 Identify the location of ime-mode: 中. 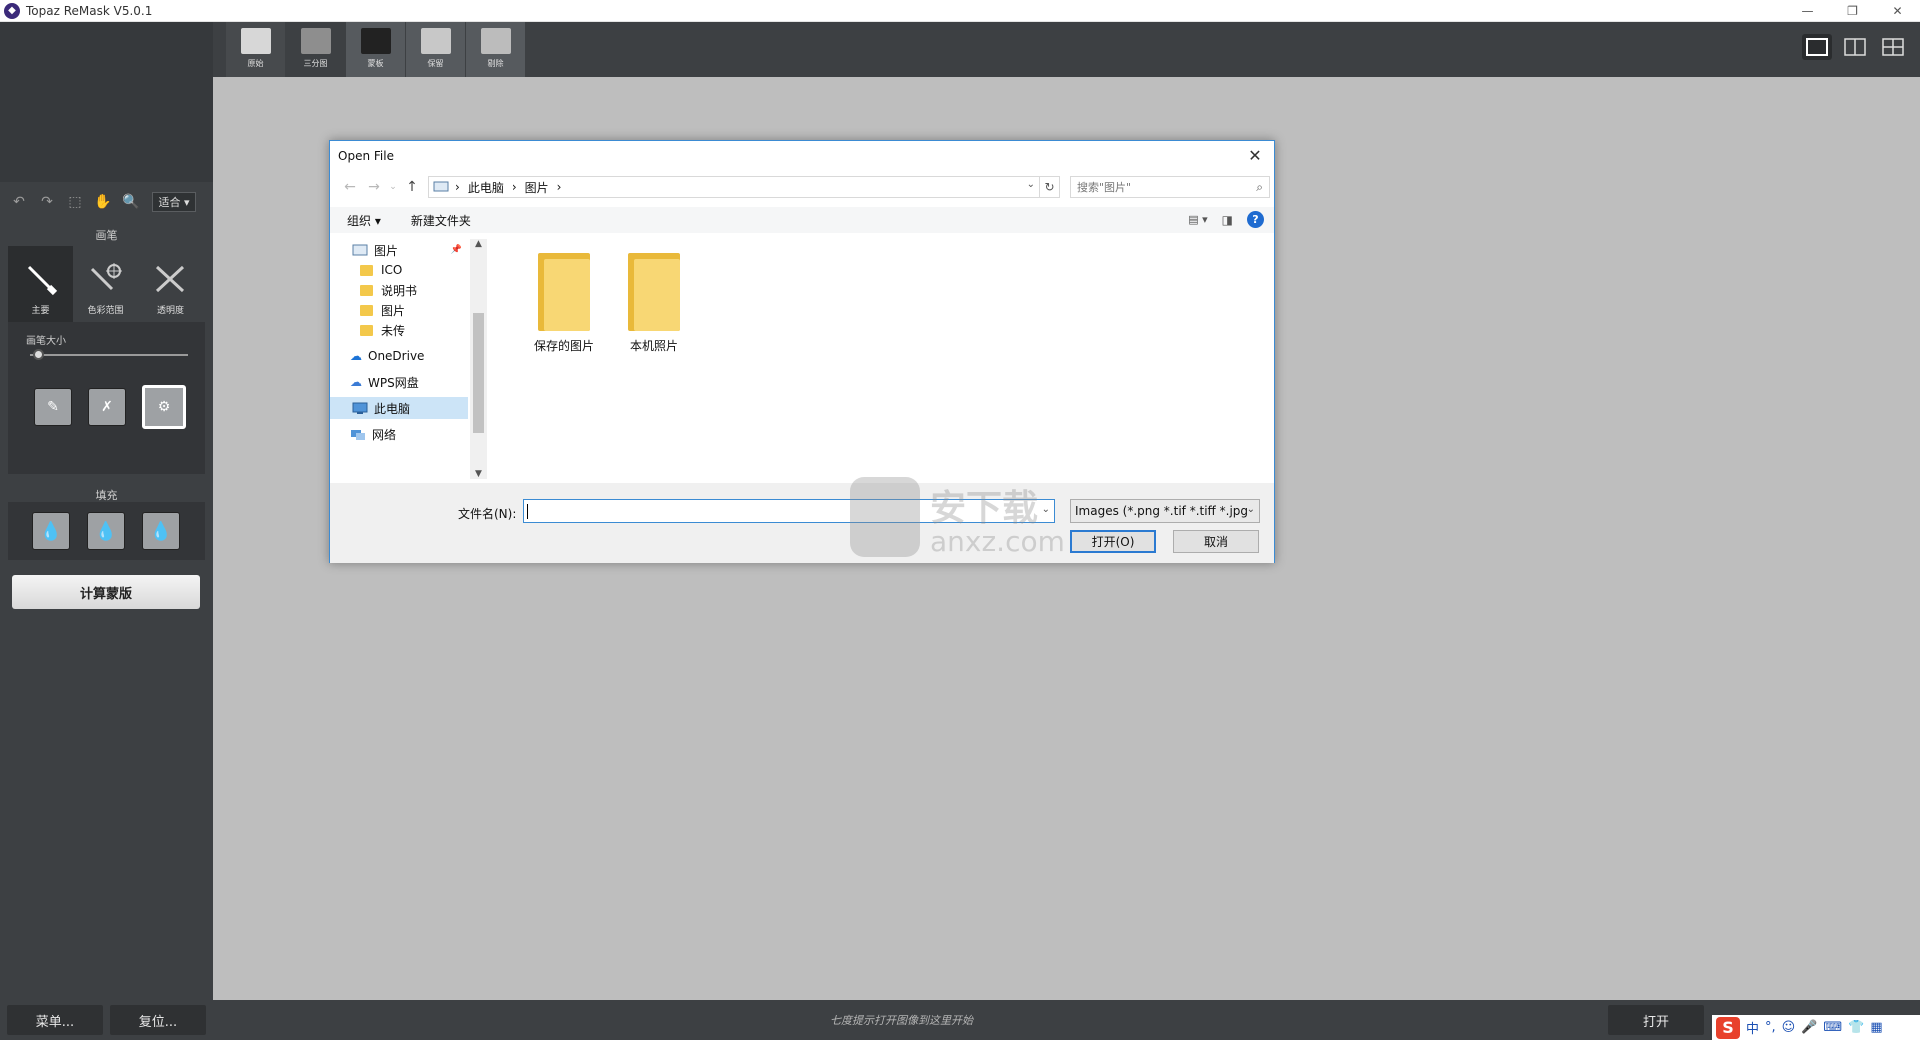
(1752, 1027).